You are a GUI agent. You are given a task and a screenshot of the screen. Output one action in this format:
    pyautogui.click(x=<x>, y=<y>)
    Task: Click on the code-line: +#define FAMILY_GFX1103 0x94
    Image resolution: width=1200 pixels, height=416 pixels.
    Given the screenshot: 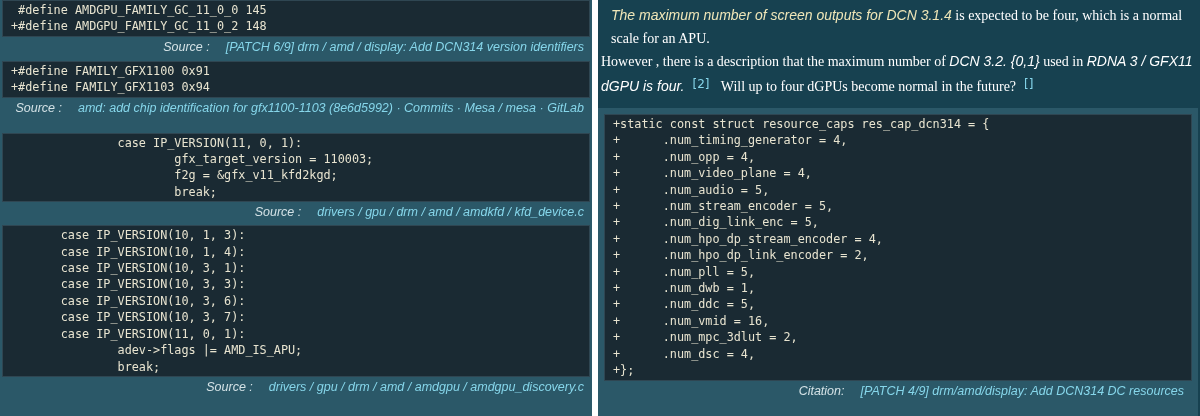 What is the action you would take?
    pyautogui.click(x=111, y=87)
    